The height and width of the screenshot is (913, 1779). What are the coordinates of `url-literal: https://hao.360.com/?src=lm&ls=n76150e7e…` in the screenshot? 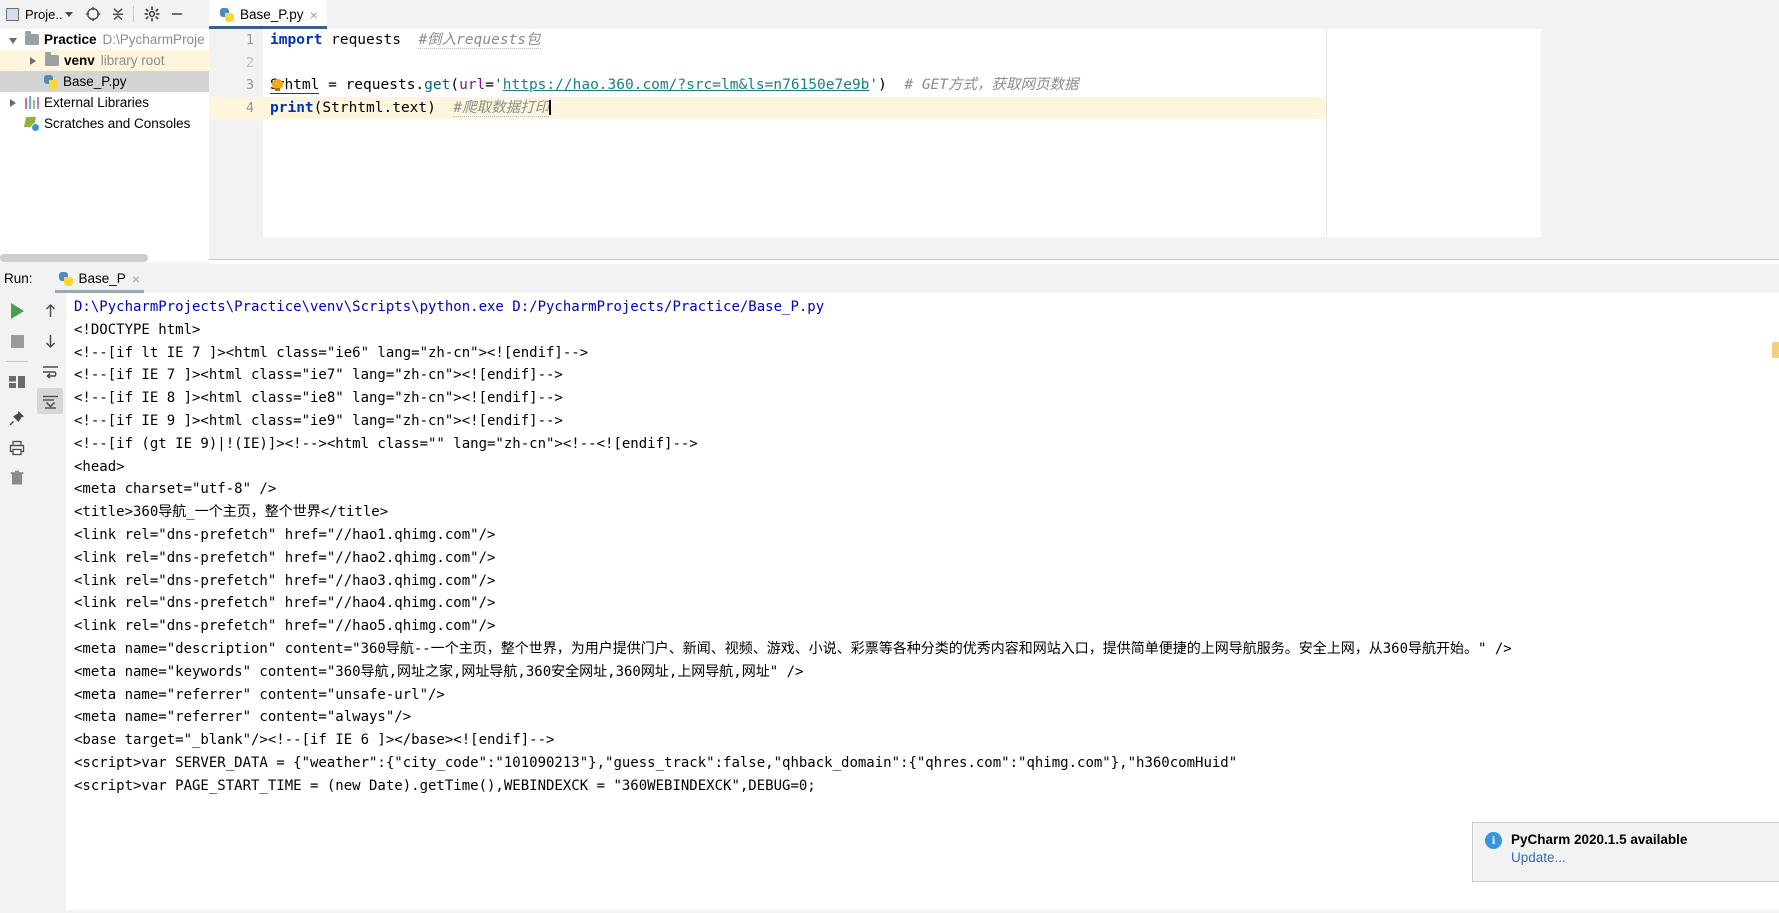 It's located at (686, 85).